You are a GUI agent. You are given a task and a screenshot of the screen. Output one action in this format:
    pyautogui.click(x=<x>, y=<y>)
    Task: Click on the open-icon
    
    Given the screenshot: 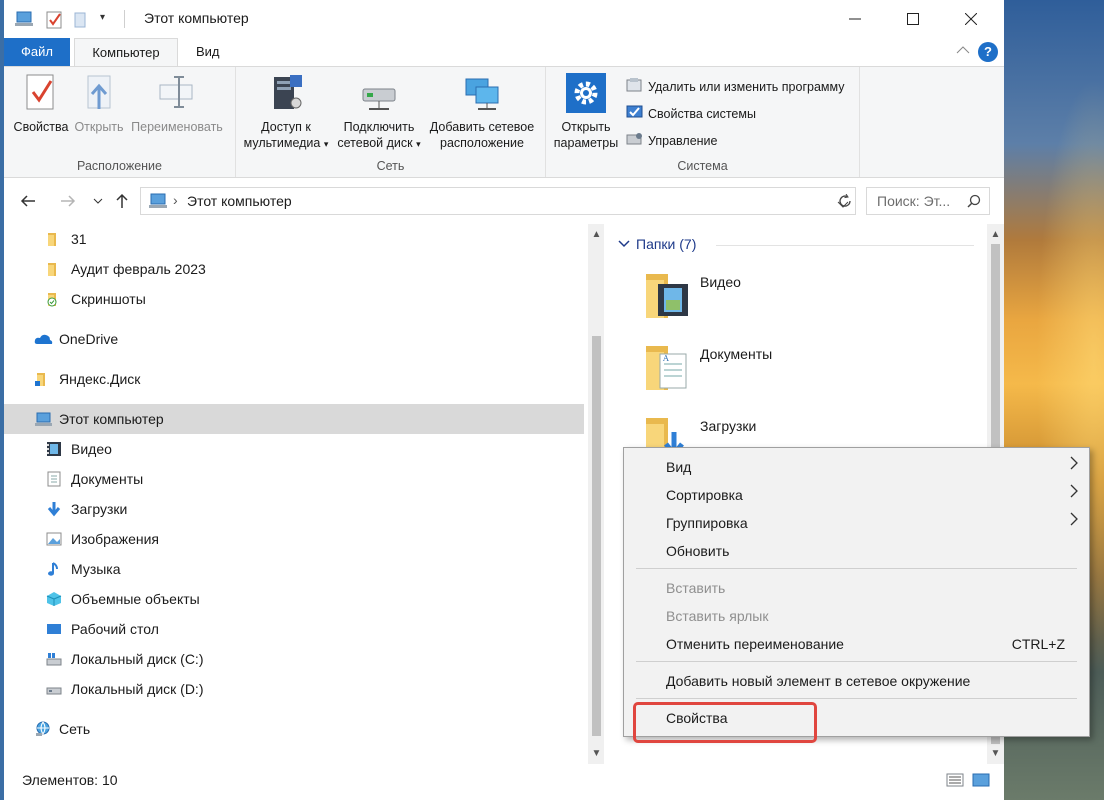 What is the action you would take?
    pyautogui.click(x=99, y=93)
    